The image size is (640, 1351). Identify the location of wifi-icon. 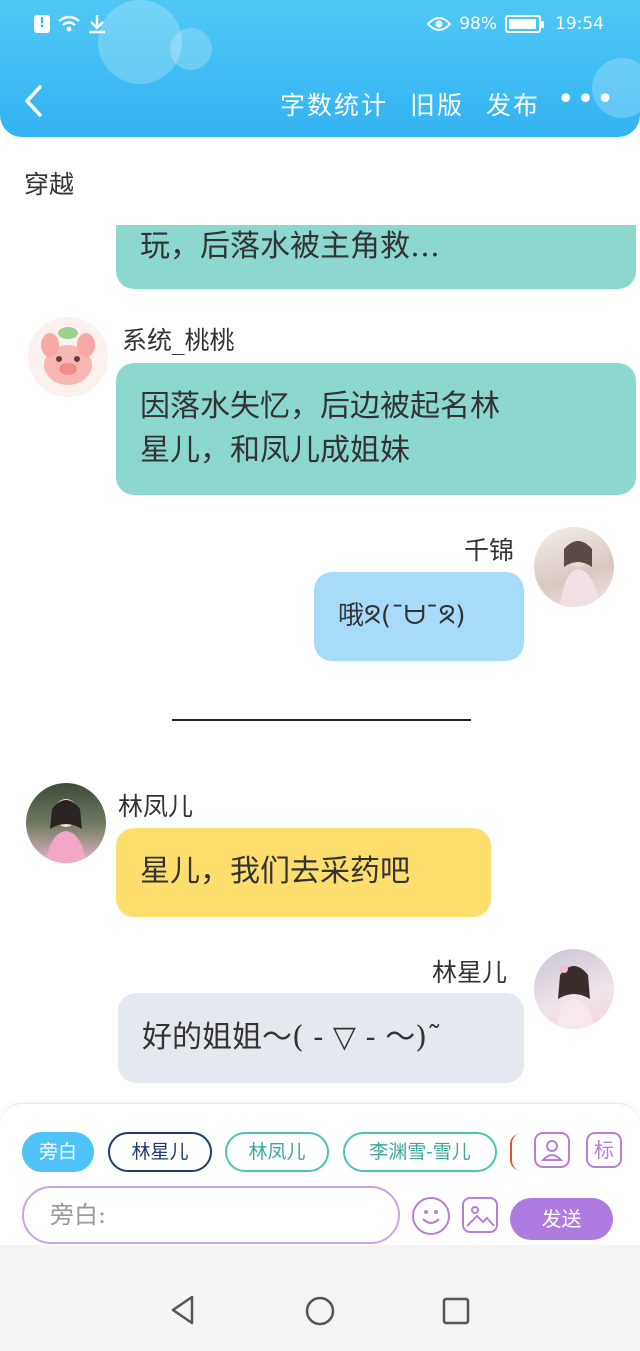
(69, 23).